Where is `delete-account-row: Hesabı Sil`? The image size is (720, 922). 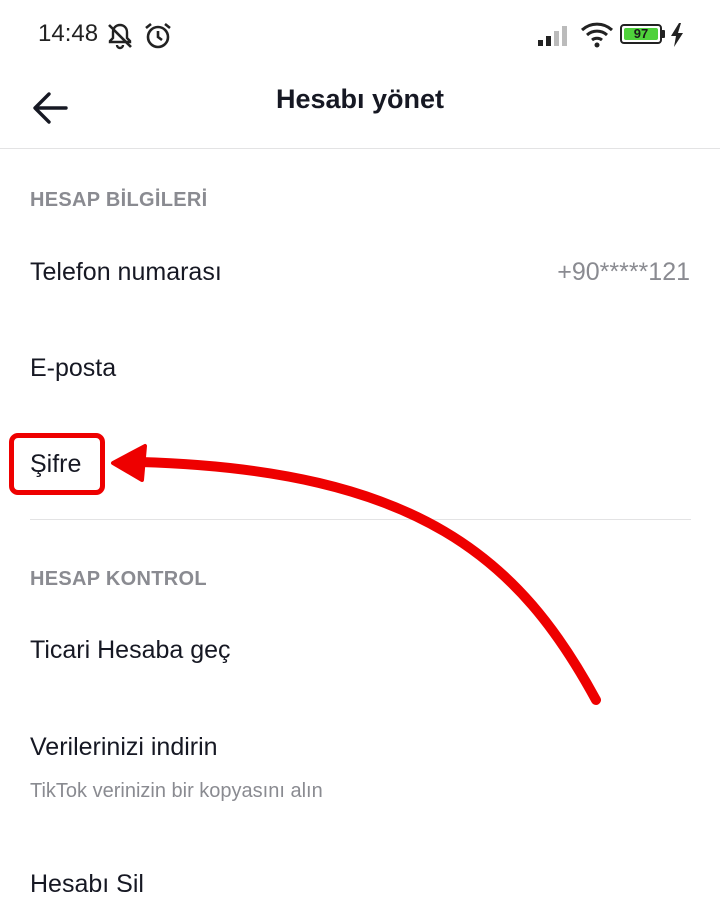 delete-account-row: Hesabı Sil is located at coordinates (360, 882).